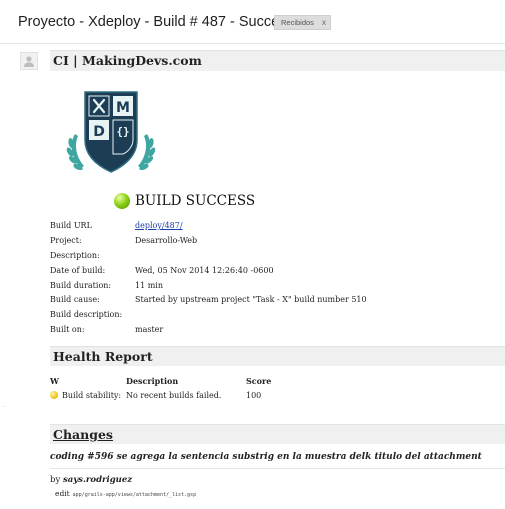 The height and width of the screenshot is (509, 505). I want to click on health-col-w: W, so click(54, 381).